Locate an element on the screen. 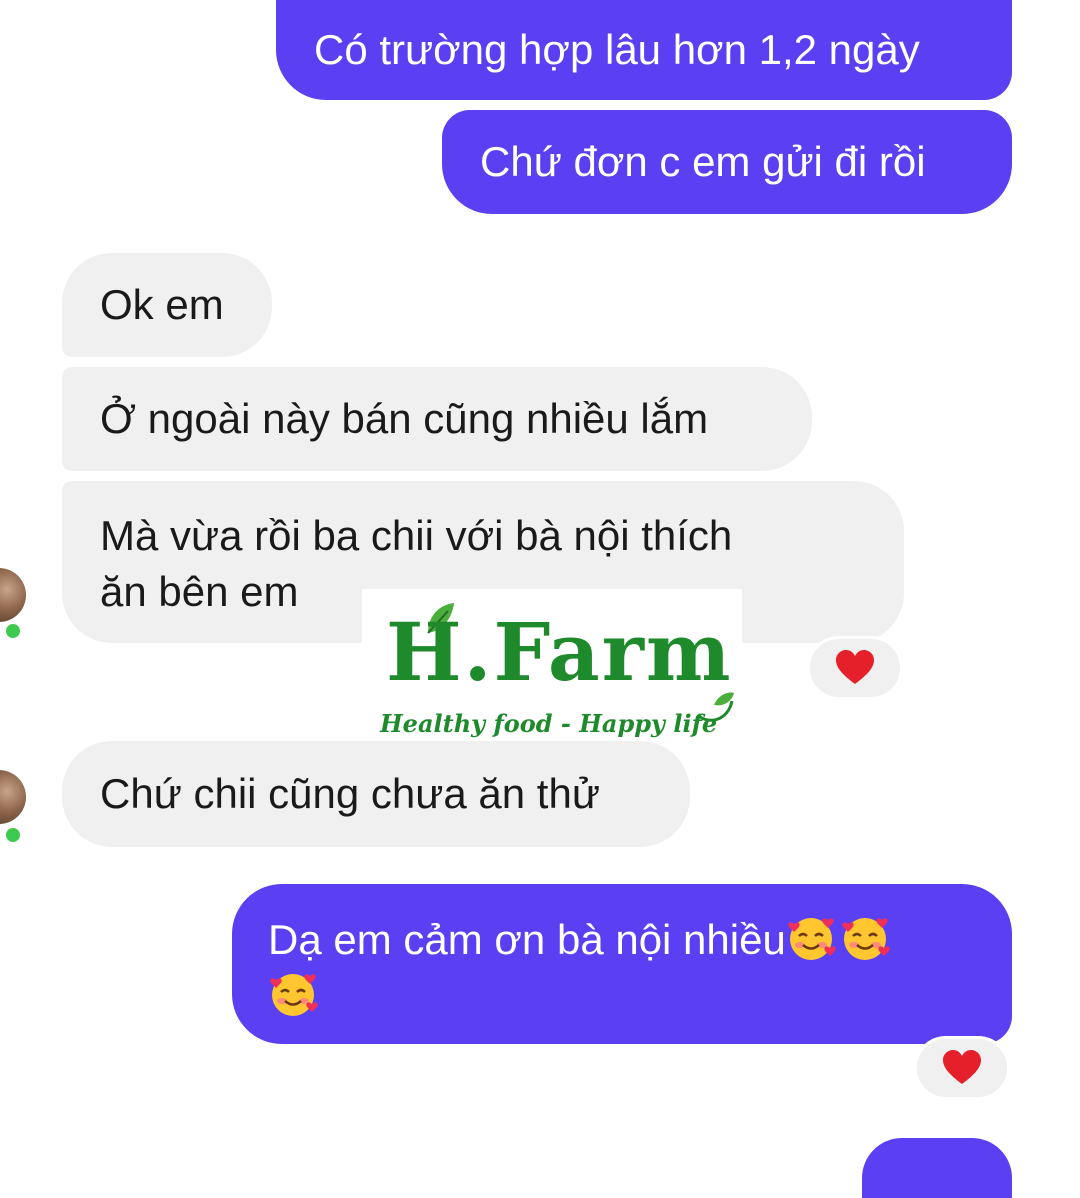  message-text-line: Mà vừa rồi ba chii với bà nội thích is located at coordinates (416, 535).